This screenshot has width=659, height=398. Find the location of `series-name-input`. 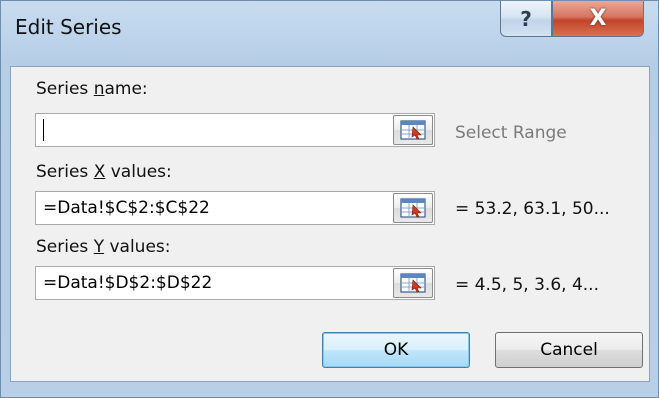

series-name-input is located at coordinates (235, 130).